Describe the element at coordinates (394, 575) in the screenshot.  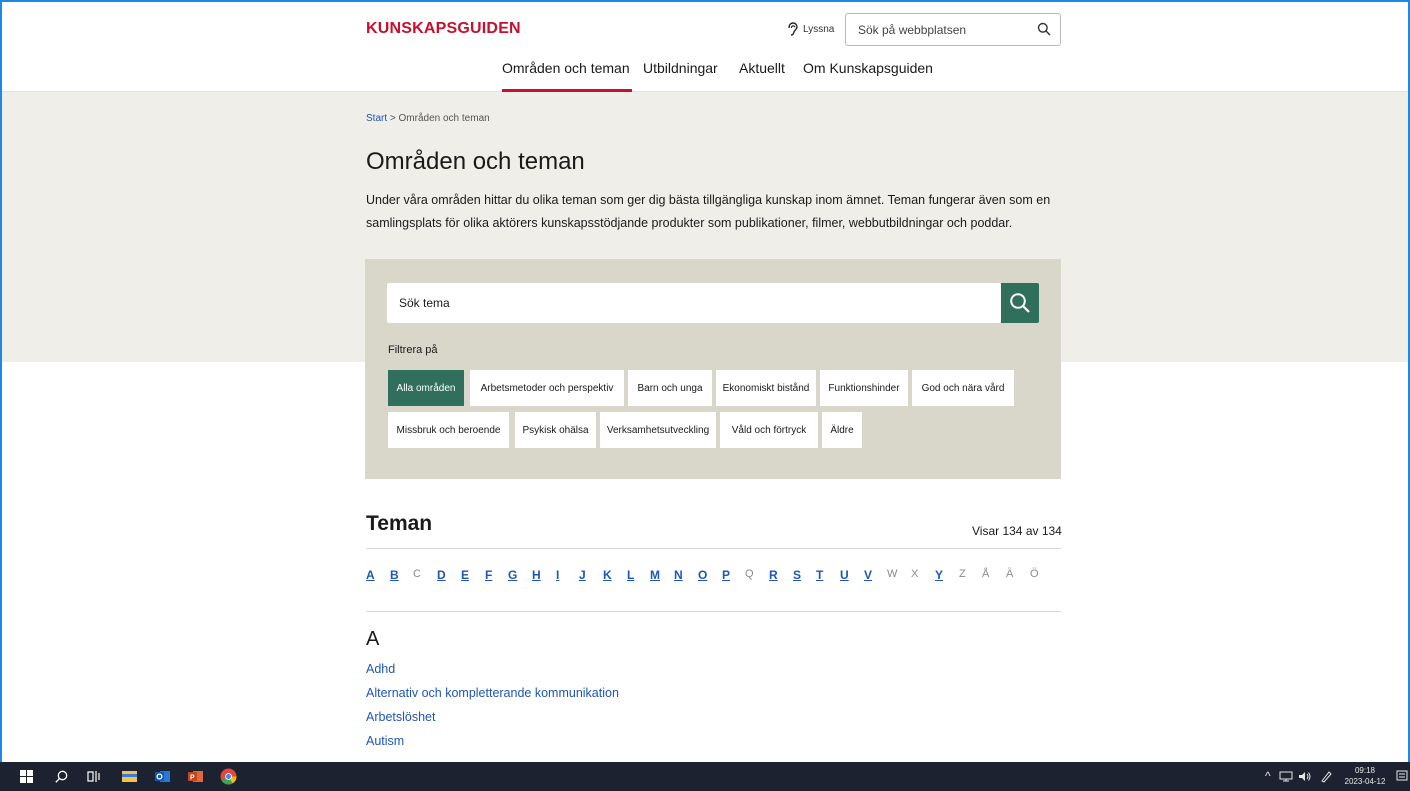
I see `alphabet-letter: B` at that location.